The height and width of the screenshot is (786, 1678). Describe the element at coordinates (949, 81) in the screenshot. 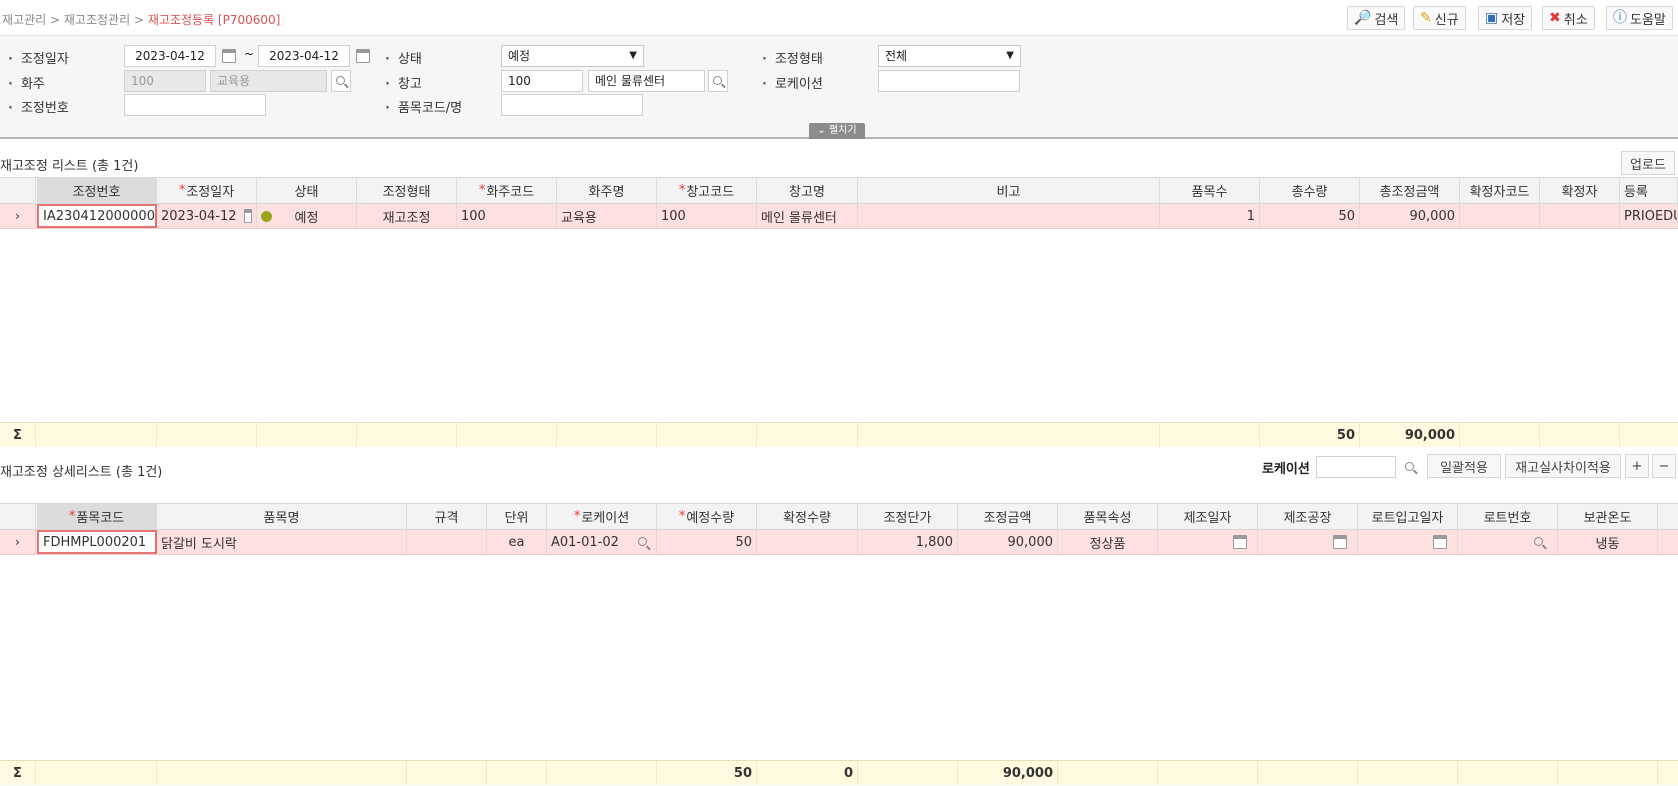

I see `location-input` at that location.